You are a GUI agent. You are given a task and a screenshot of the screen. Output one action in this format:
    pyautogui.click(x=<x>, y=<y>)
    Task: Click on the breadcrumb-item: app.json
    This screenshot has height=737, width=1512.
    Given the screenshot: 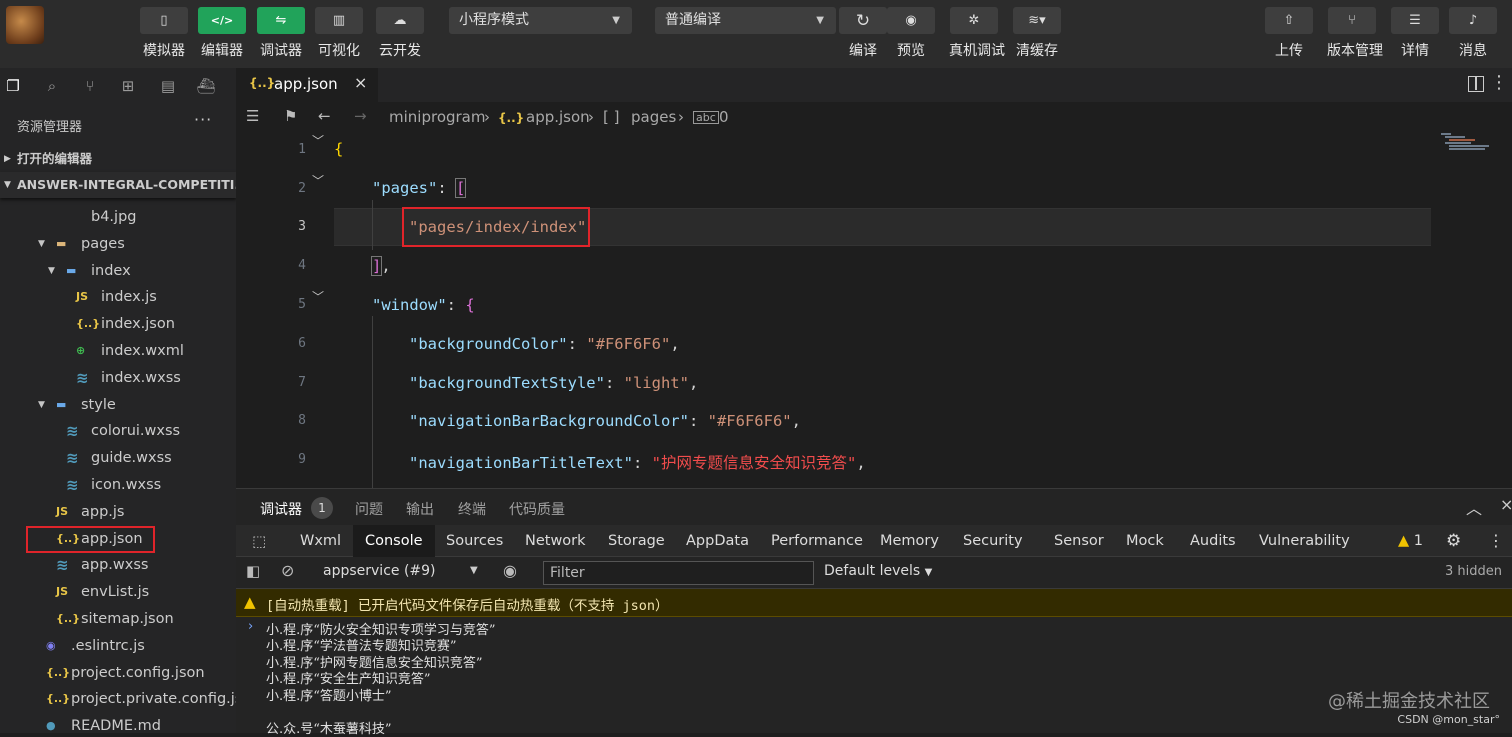 What is the action you would take?
    pyautogui.click(x=558, y=117)
    